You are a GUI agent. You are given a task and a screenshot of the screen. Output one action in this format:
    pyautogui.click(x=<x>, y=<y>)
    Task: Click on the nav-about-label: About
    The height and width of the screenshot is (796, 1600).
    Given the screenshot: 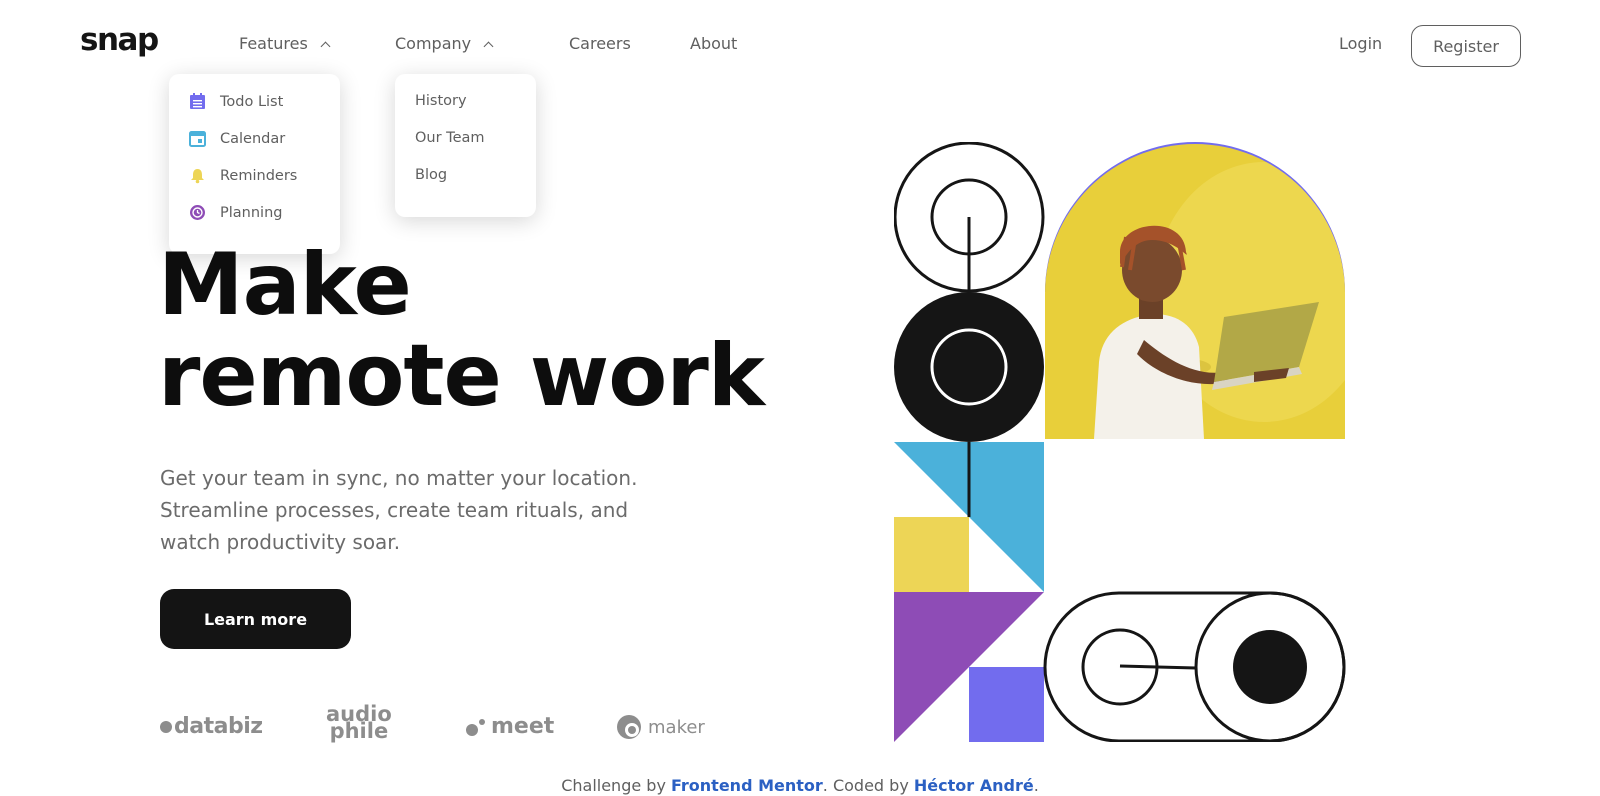 What is the action you would take?
    pyautogui.click(x=714, y=43)
    